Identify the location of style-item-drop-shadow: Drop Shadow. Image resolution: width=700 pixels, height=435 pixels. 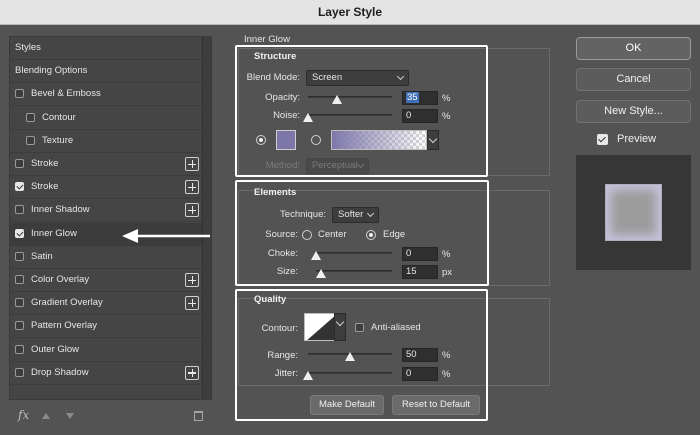
(110, 373).